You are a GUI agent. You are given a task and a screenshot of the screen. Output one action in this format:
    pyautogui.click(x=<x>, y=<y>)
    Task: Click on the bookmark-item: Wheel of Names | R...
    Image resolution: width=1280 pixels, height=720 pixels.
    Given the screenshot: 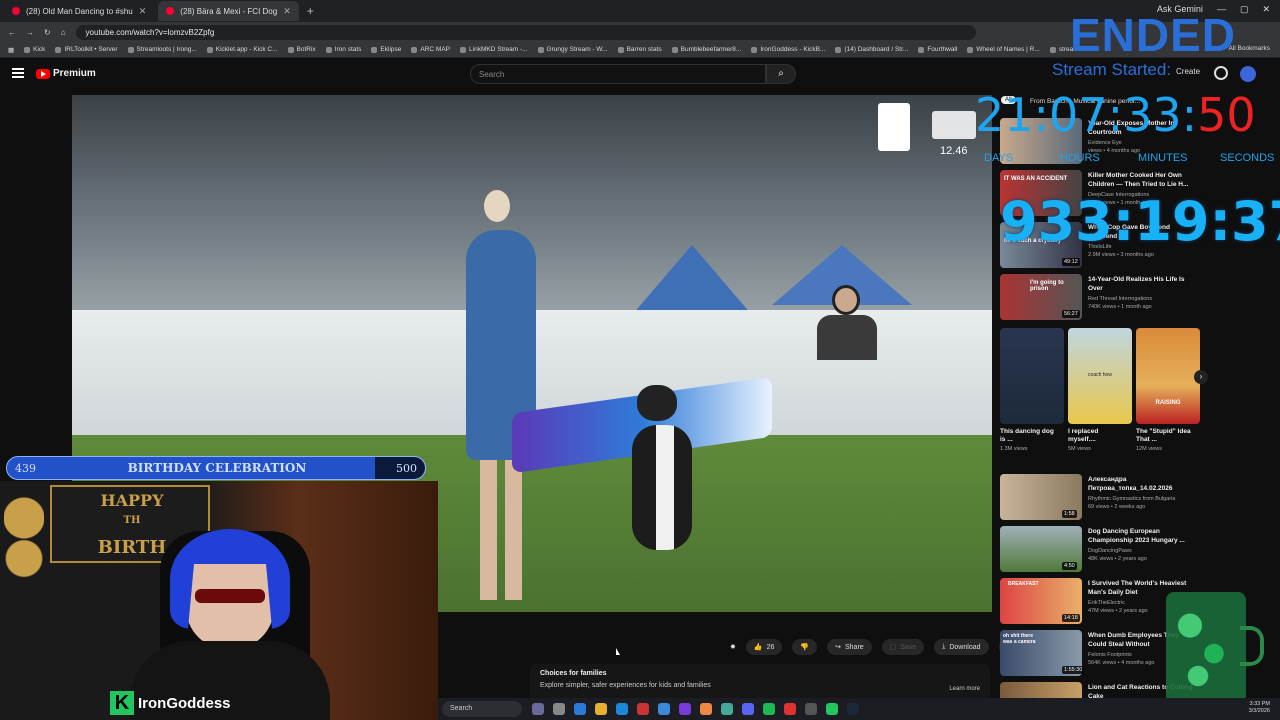 What is the action you would take?
    pyautogui.click(x=1003, y=49)
    